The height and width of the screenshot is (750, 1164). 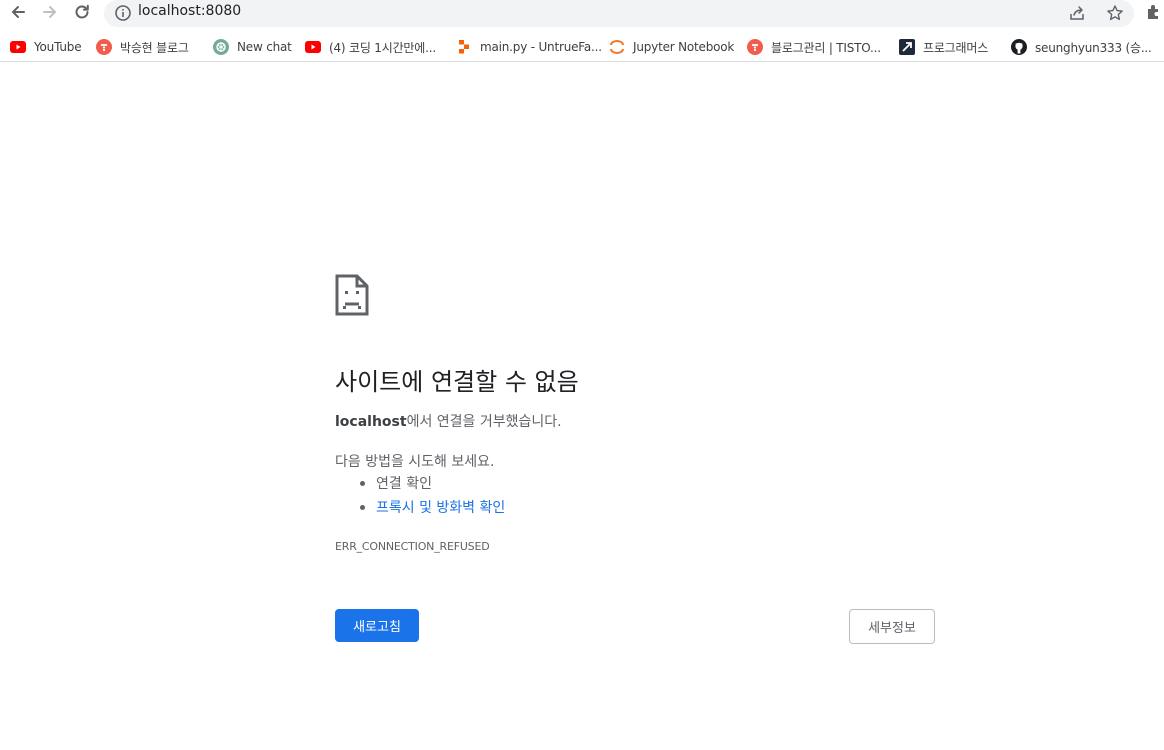 What do you see at coordinates (154, 47) in the screenshot?
I see `bookmark-label: 박승현 블로그` at bounding box center [154, 47].